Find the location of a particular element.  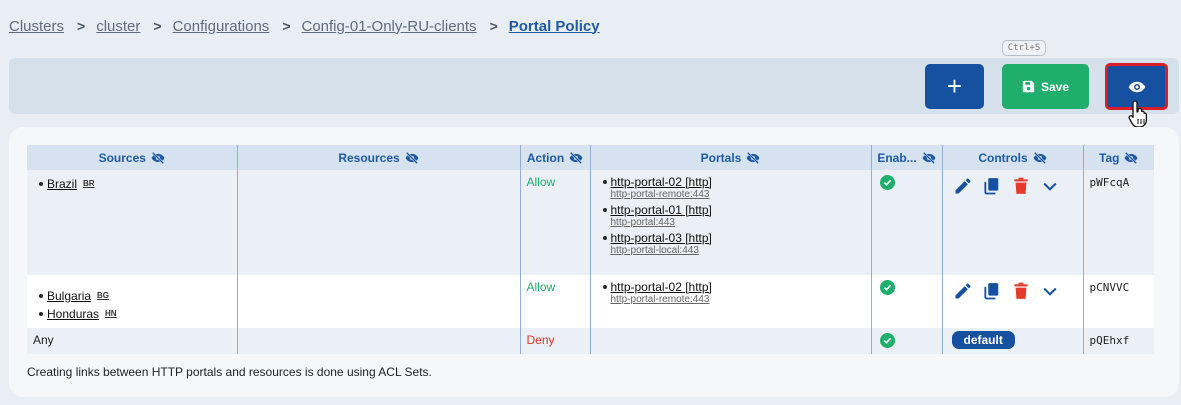

country-code: HN is located at coordinates (111, 313).